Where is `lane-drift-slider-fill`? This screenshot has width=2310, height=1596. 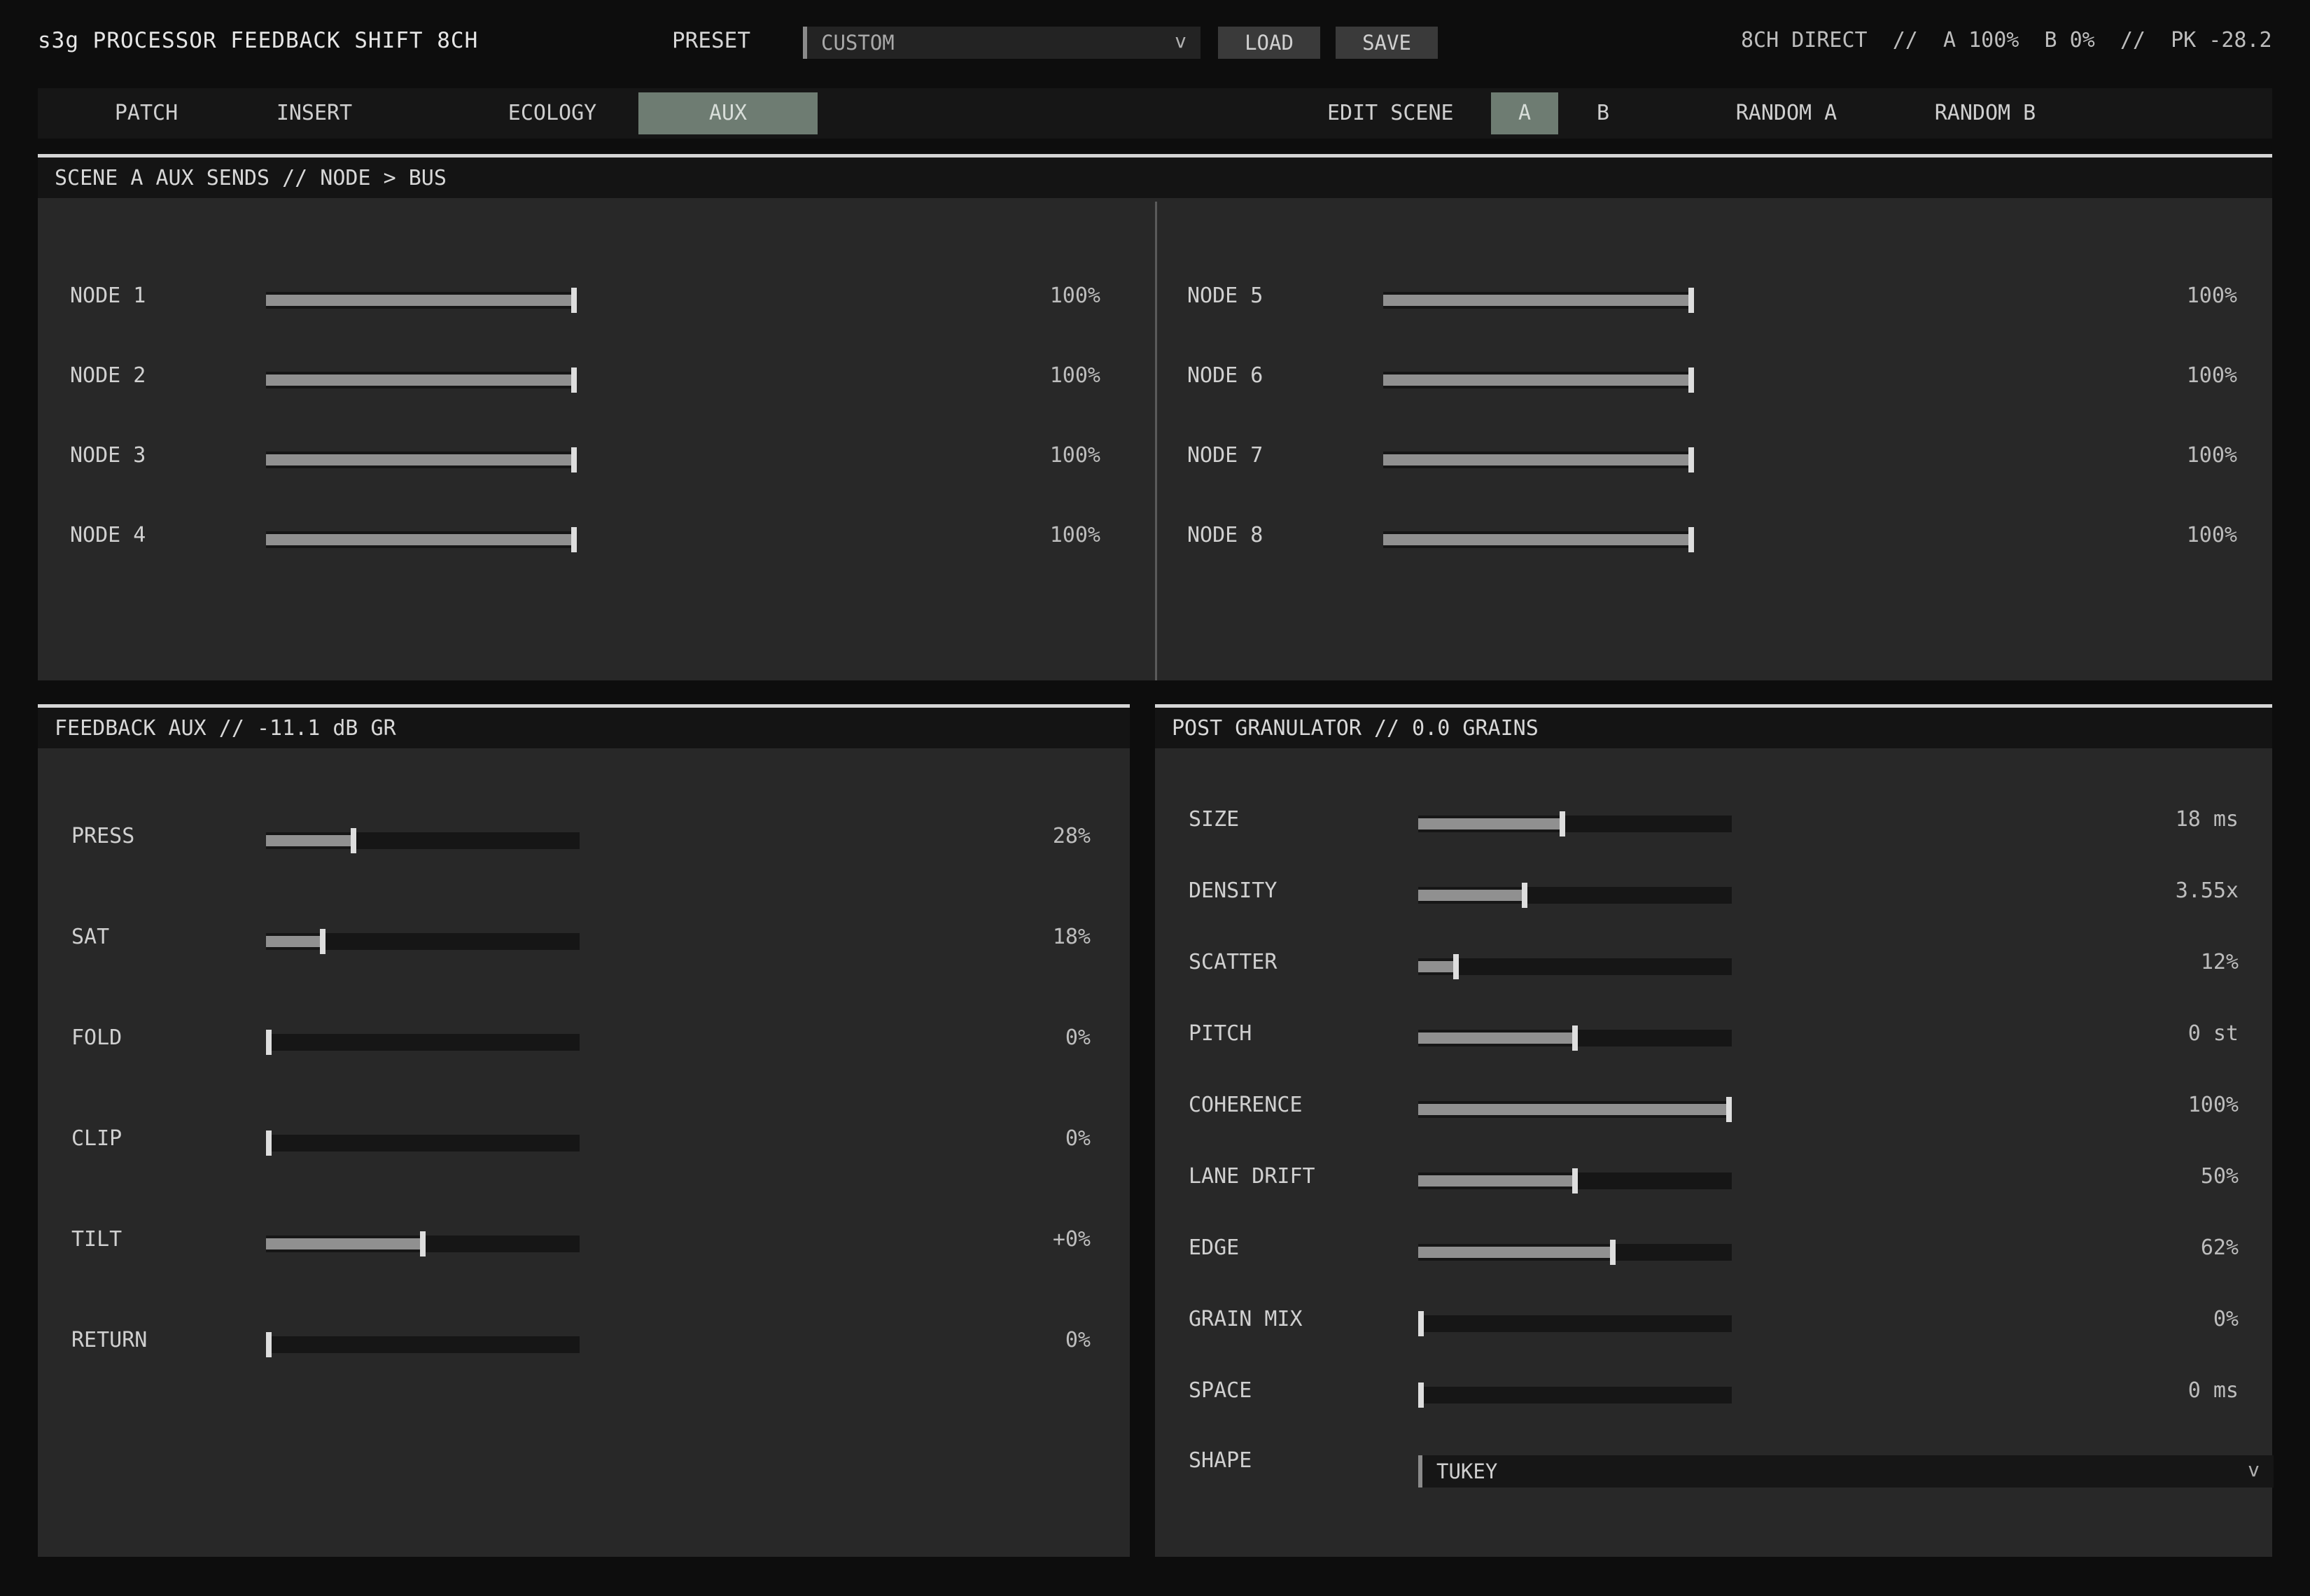 lane-drift-slider-fill is located at coordinates (1496, 1180).